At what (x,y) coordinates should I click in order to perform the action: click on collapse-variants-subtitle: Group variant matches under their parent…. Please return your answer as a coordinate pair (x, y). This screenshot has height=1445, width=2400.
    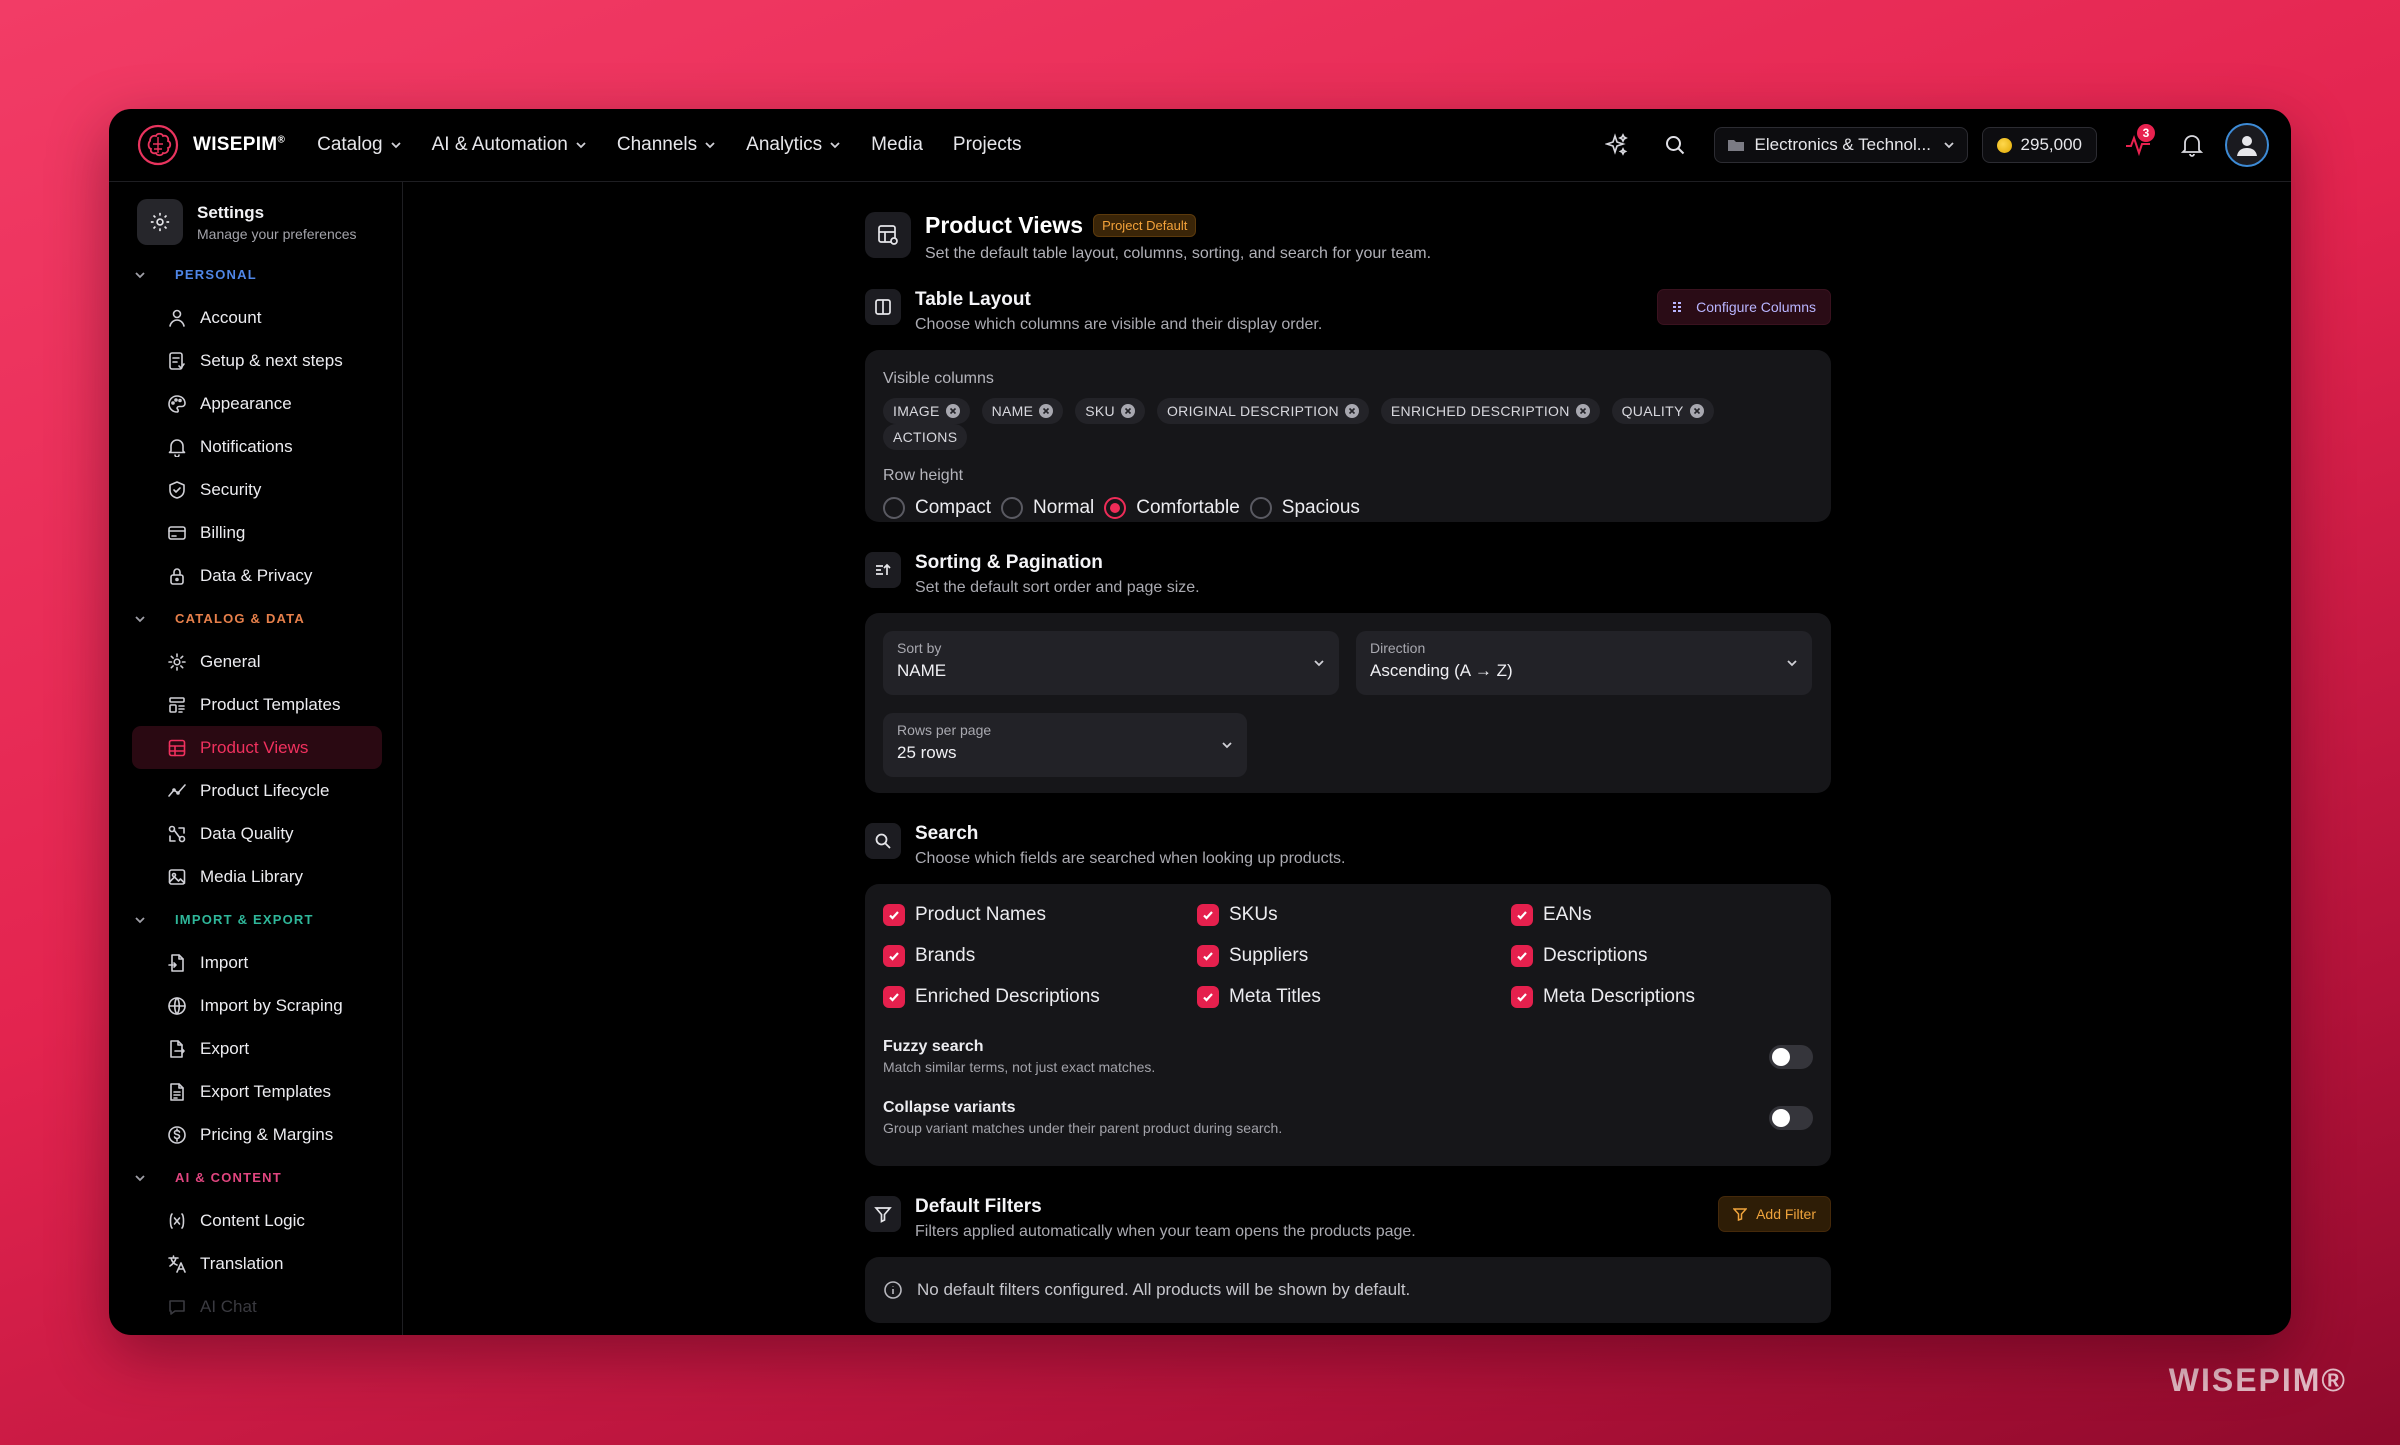
    Looking at the image, I should click on (1083, 1128).